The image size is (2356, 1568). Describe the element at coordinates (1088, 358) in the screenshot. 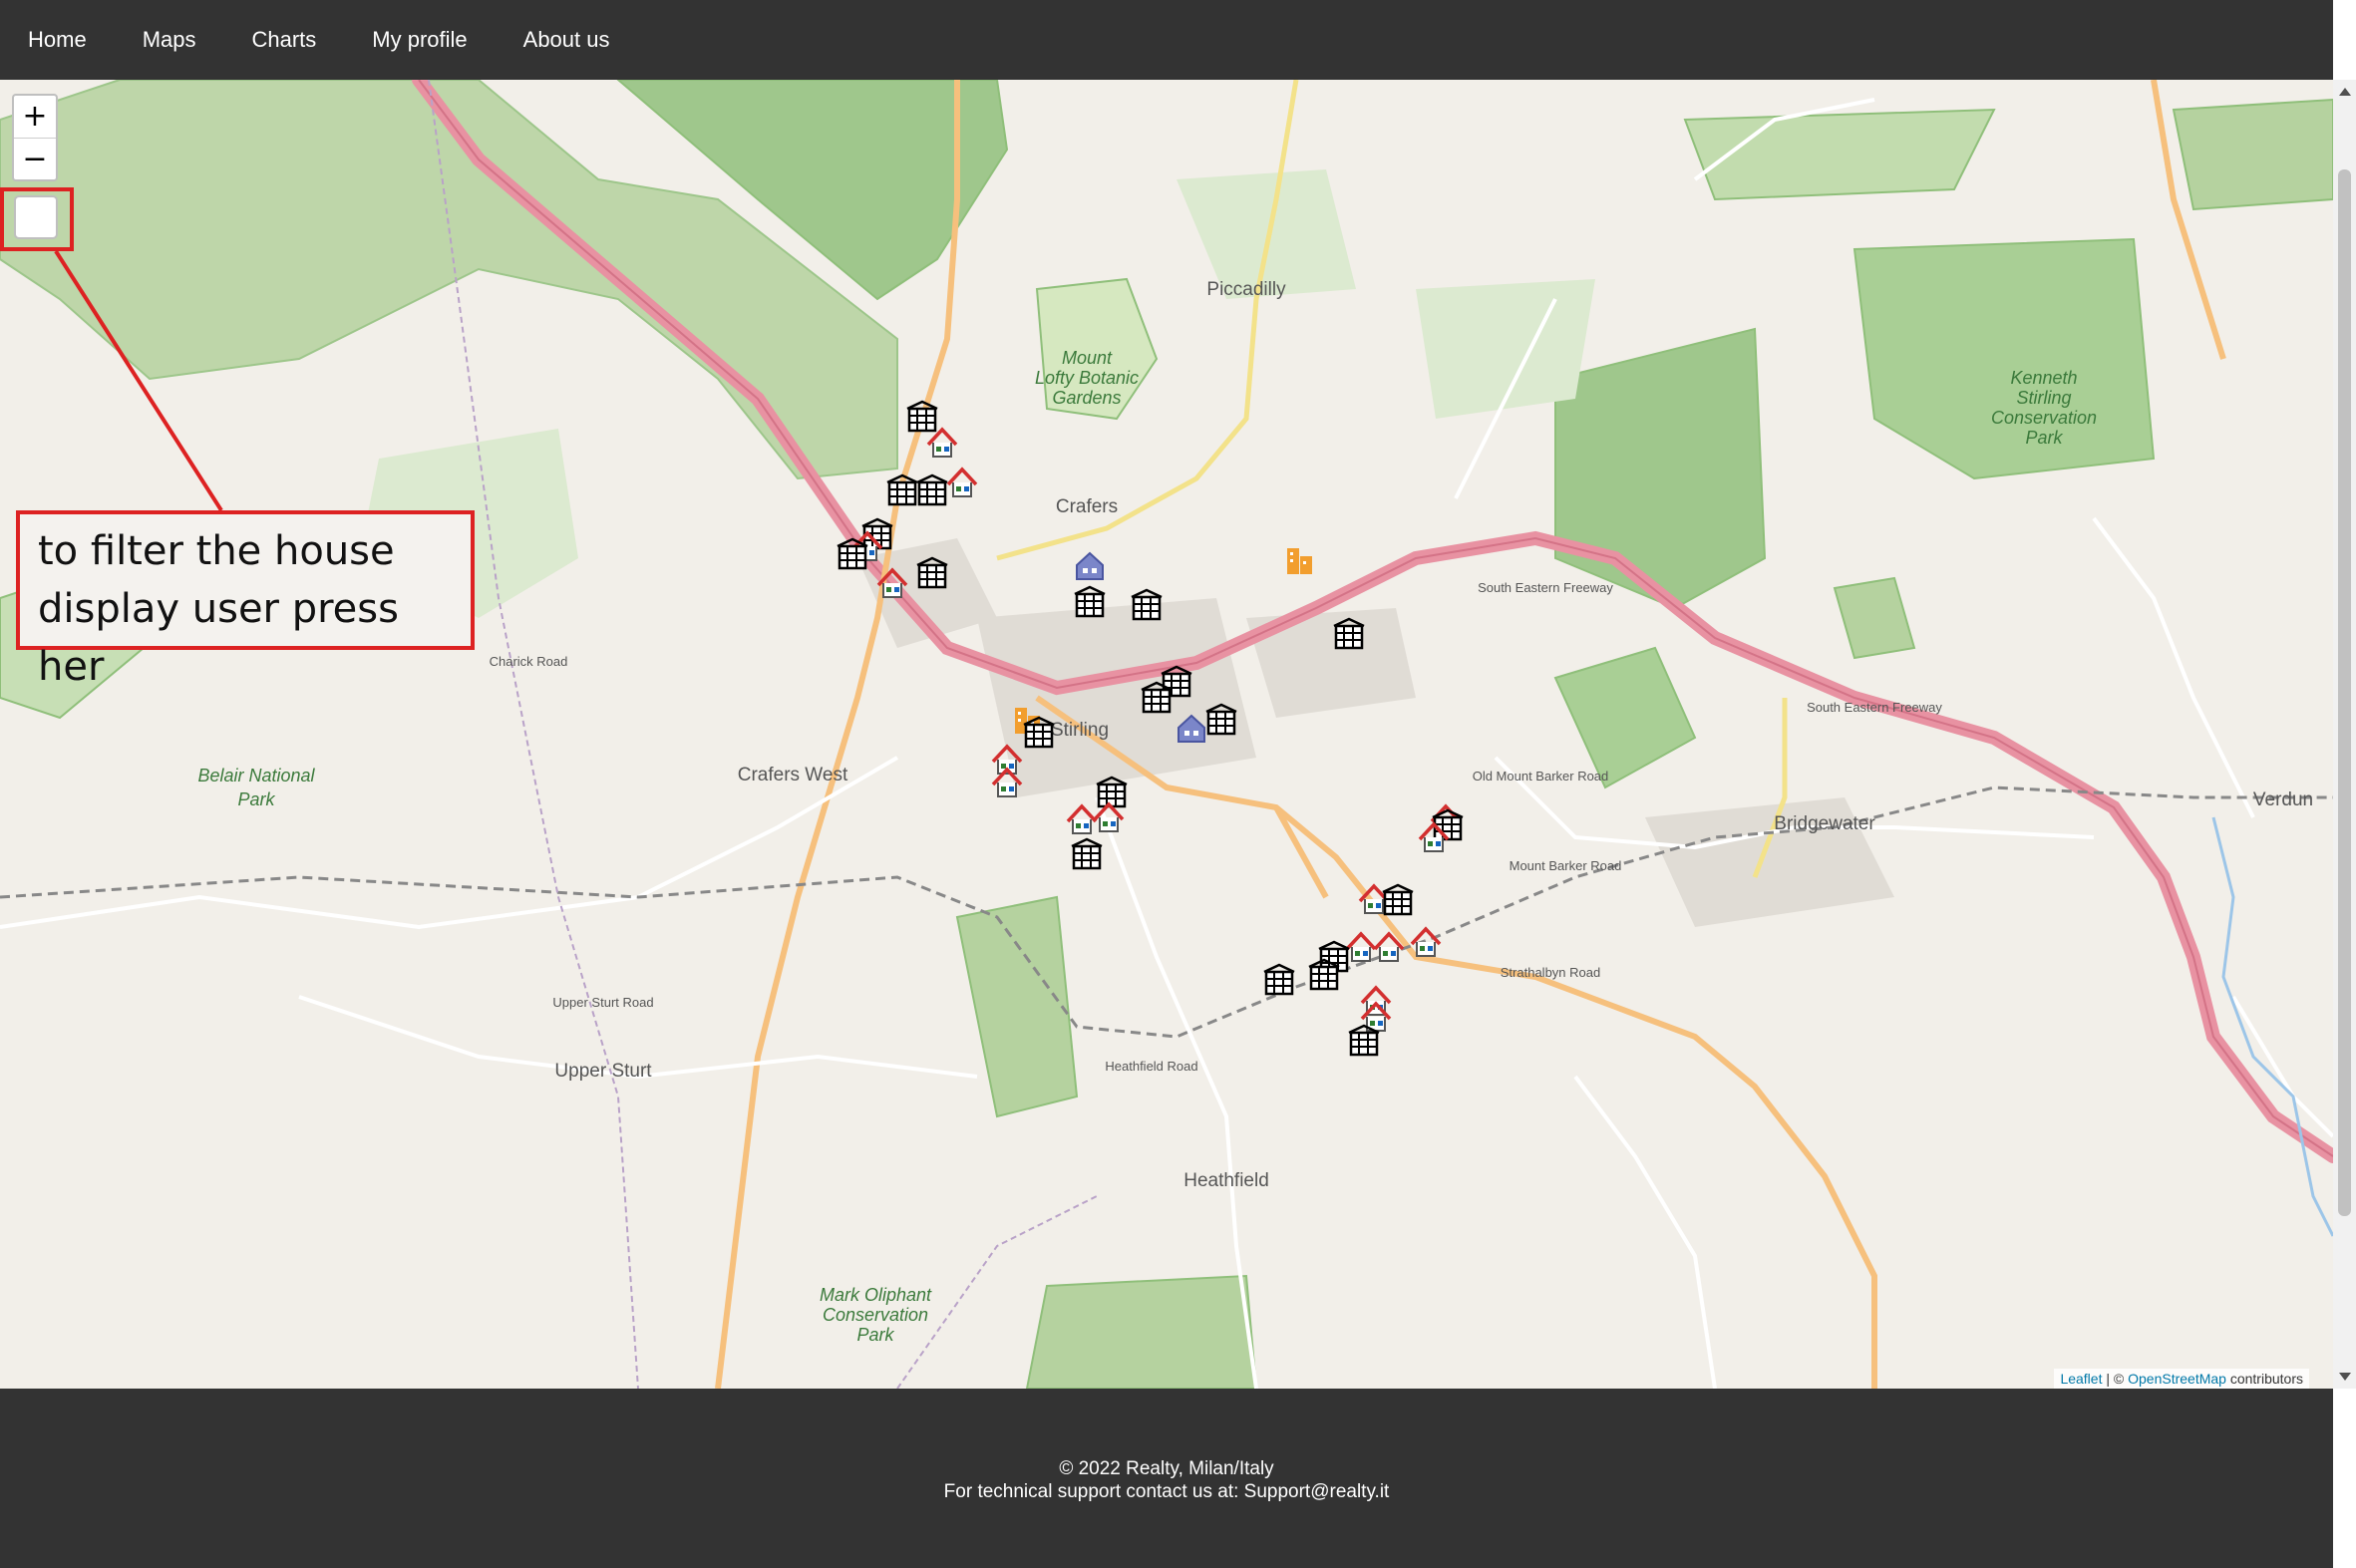

I see `park-label: Mount` at that location.